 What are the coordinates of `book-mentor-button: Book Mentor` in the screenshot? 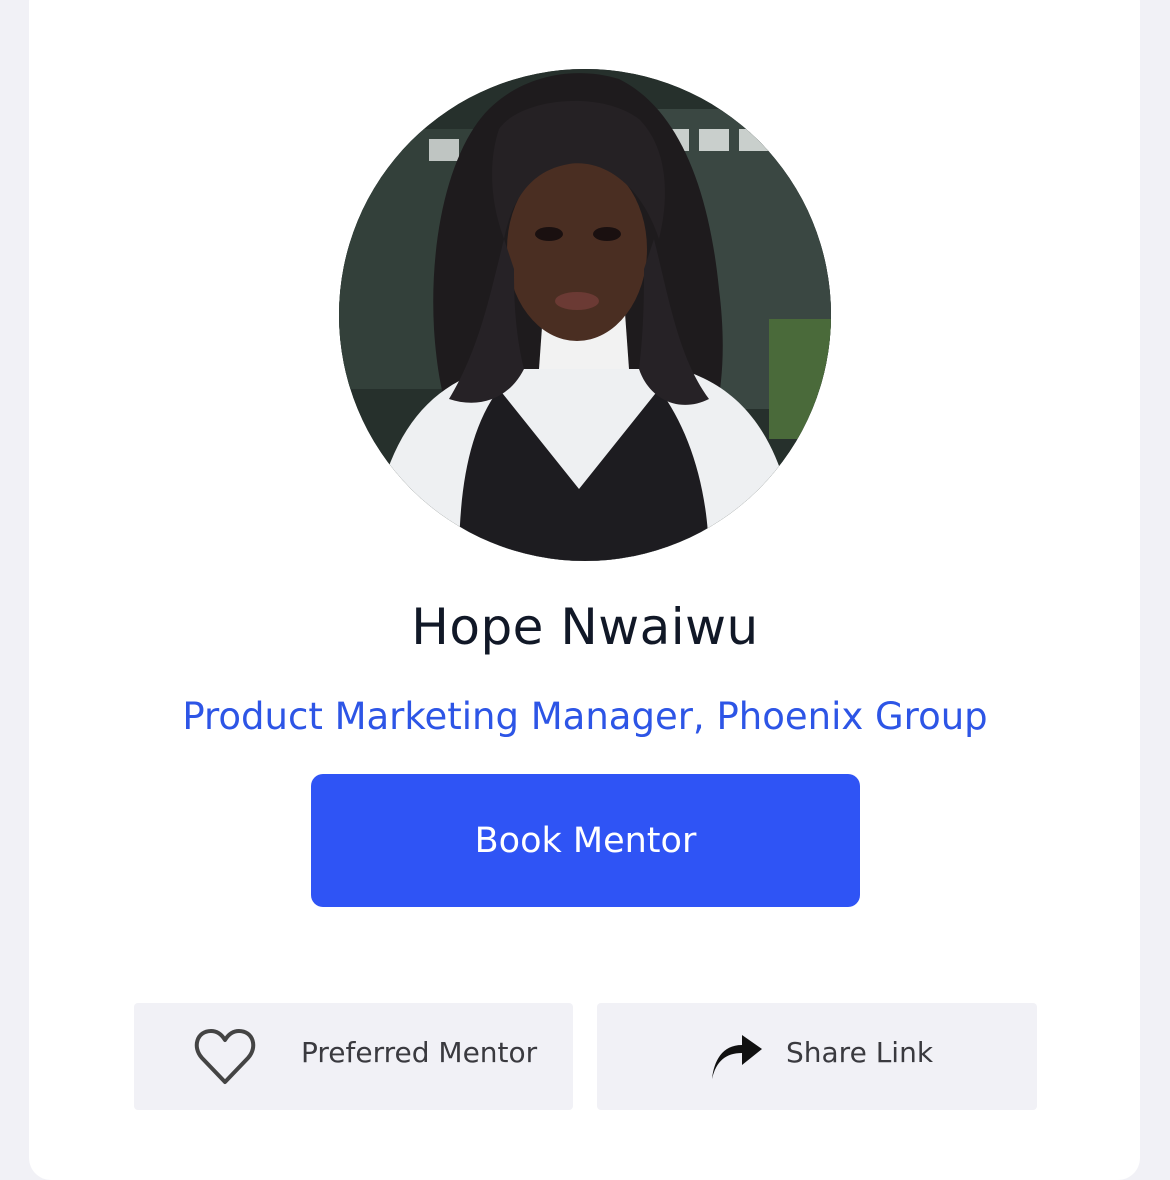 It's located at (585, 840).